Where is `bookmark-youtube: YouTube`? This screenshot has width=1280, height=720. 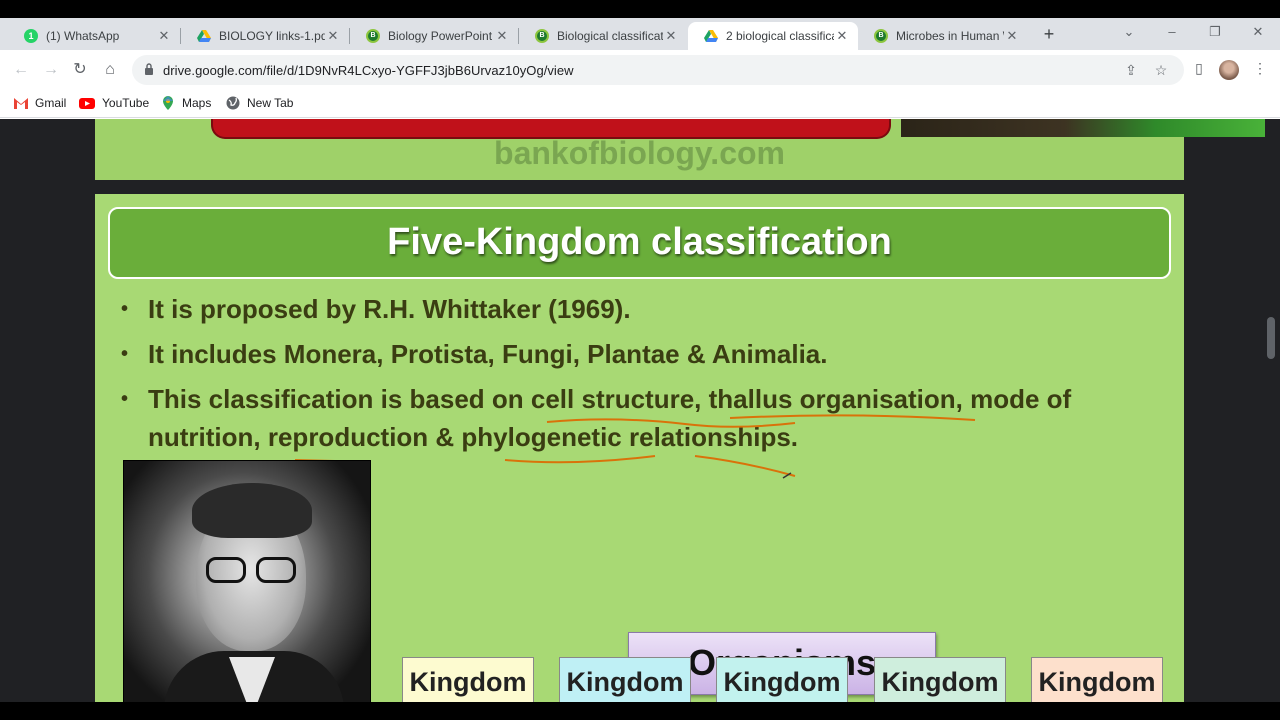 bookmark-youtube: YouTube is located at coordinates (114, 103).